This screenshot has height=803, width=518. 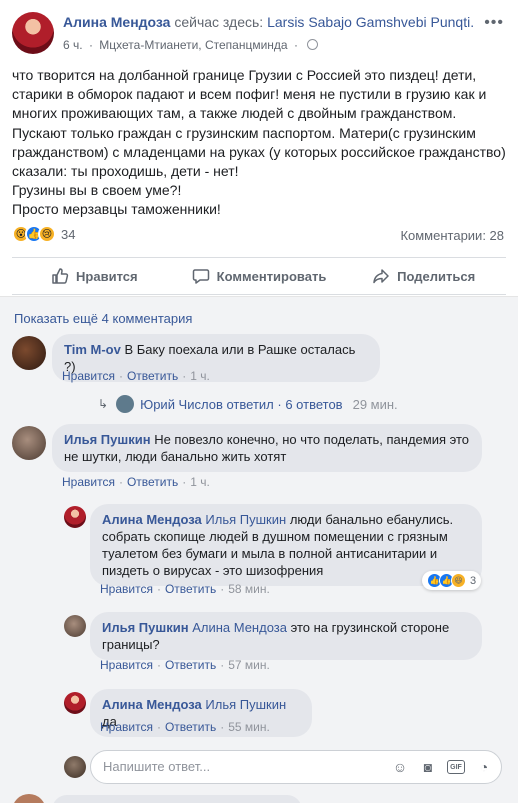 What do you see at coordinates (68, 234) in the screenshot?
I see `reaction-count: 34` at bounding box center [68, 234].